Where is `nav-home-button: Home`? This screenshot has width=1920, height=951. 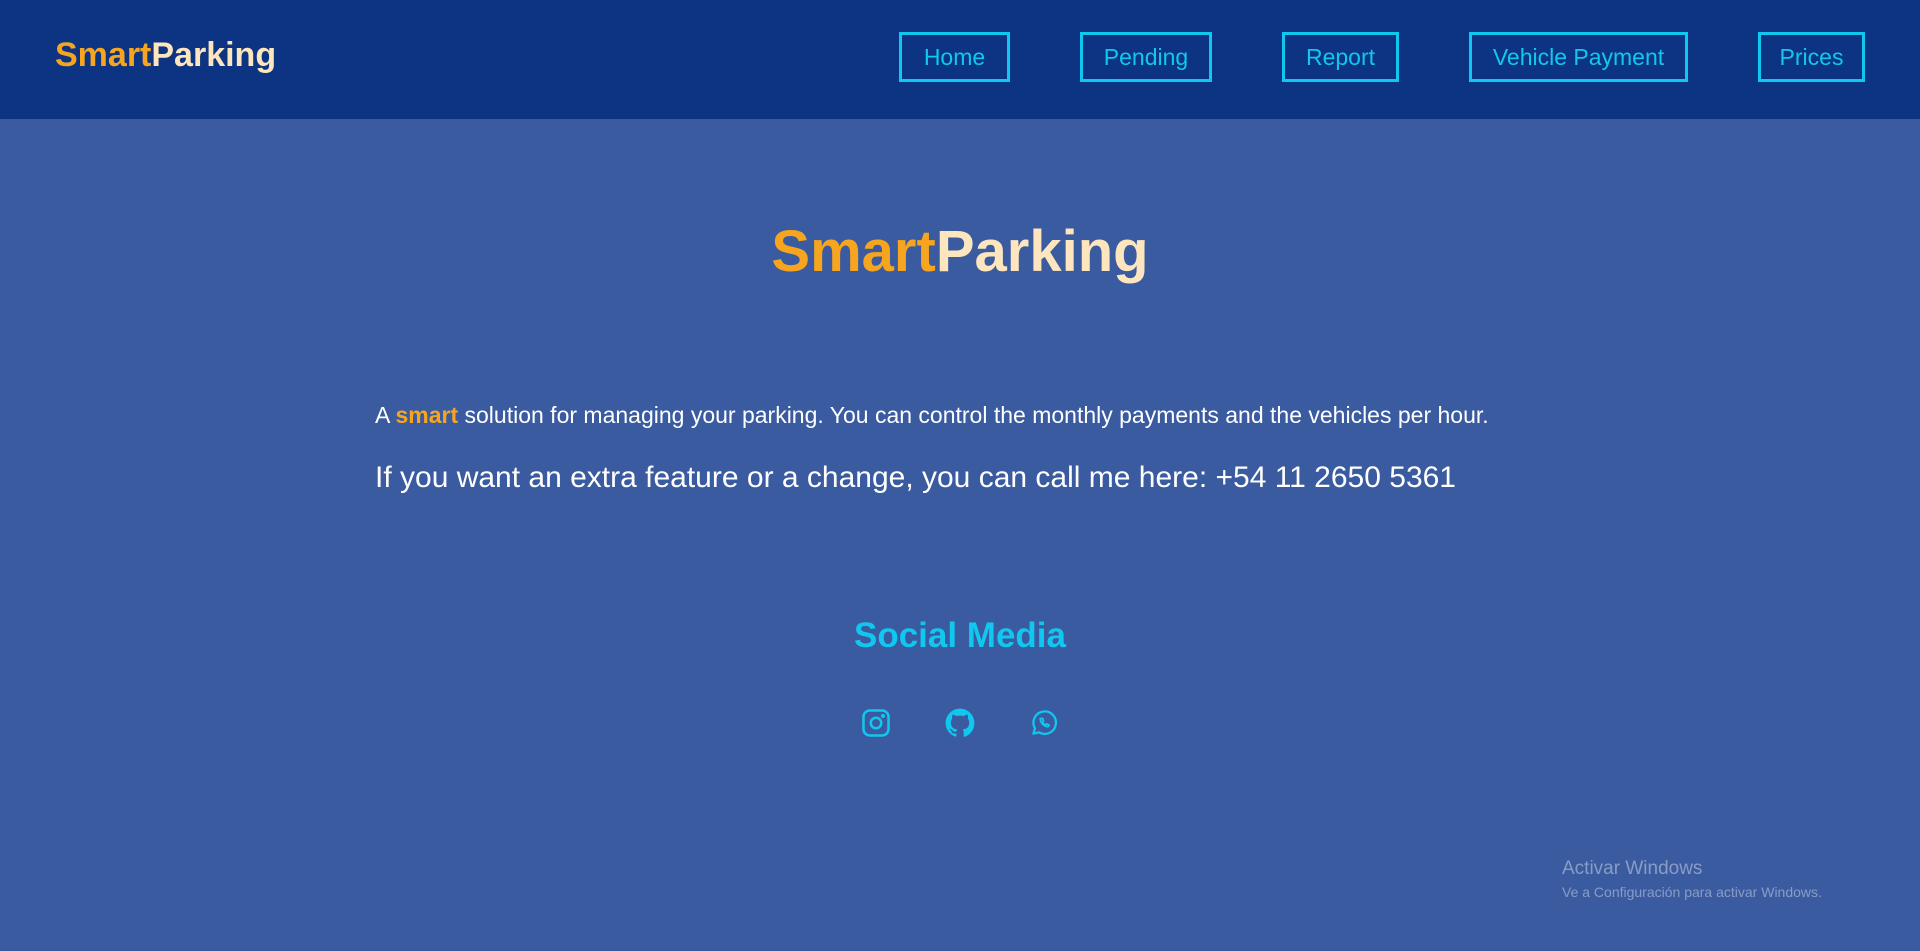
nav-home-button: Home is located at coordinates (954, 57).